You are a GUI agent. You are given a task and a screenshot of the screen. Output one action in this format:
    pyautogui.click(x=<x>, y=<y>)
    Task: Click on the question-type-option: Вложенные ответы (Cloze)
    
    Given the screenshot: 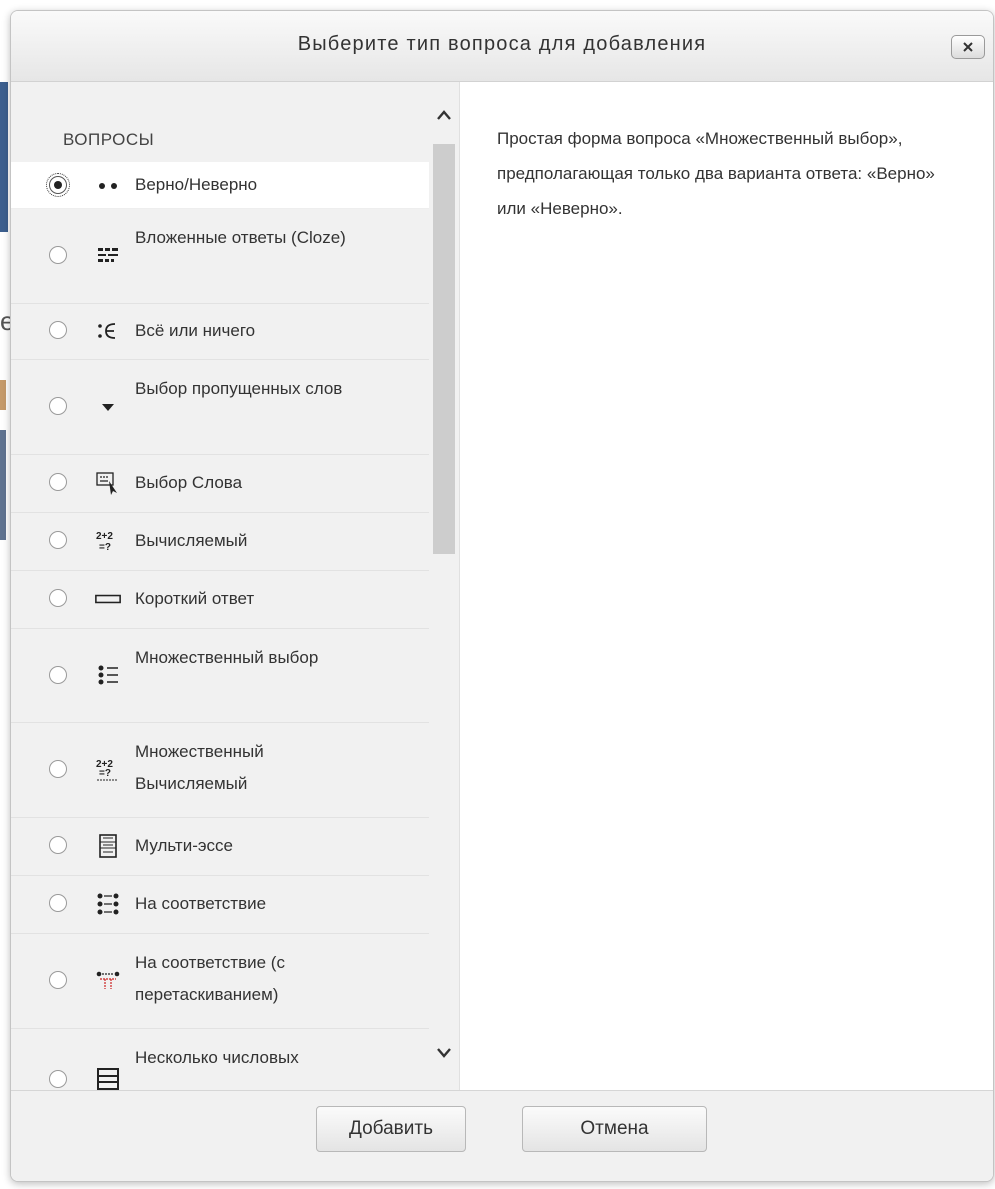 What is the action you would take?
    pyautogui.click(x=220, y=256)
    